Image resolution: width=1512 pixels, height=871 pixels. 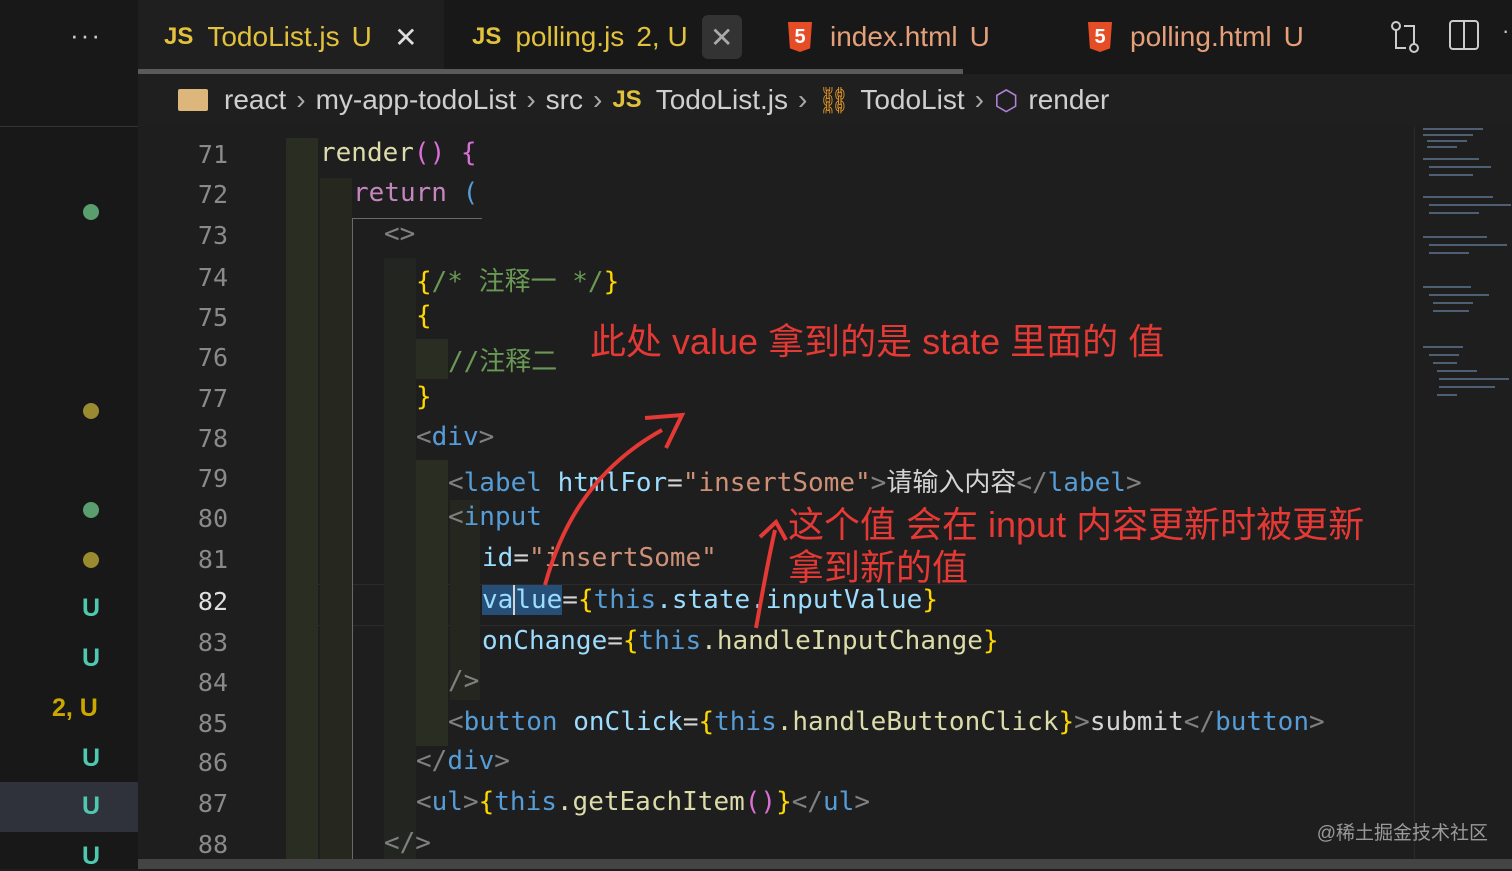 What do you see at coordinates (722, 100) in the screenshot?
I see `breadcrumb-item-file: TodoList.js` at bounding box center [722, 100].